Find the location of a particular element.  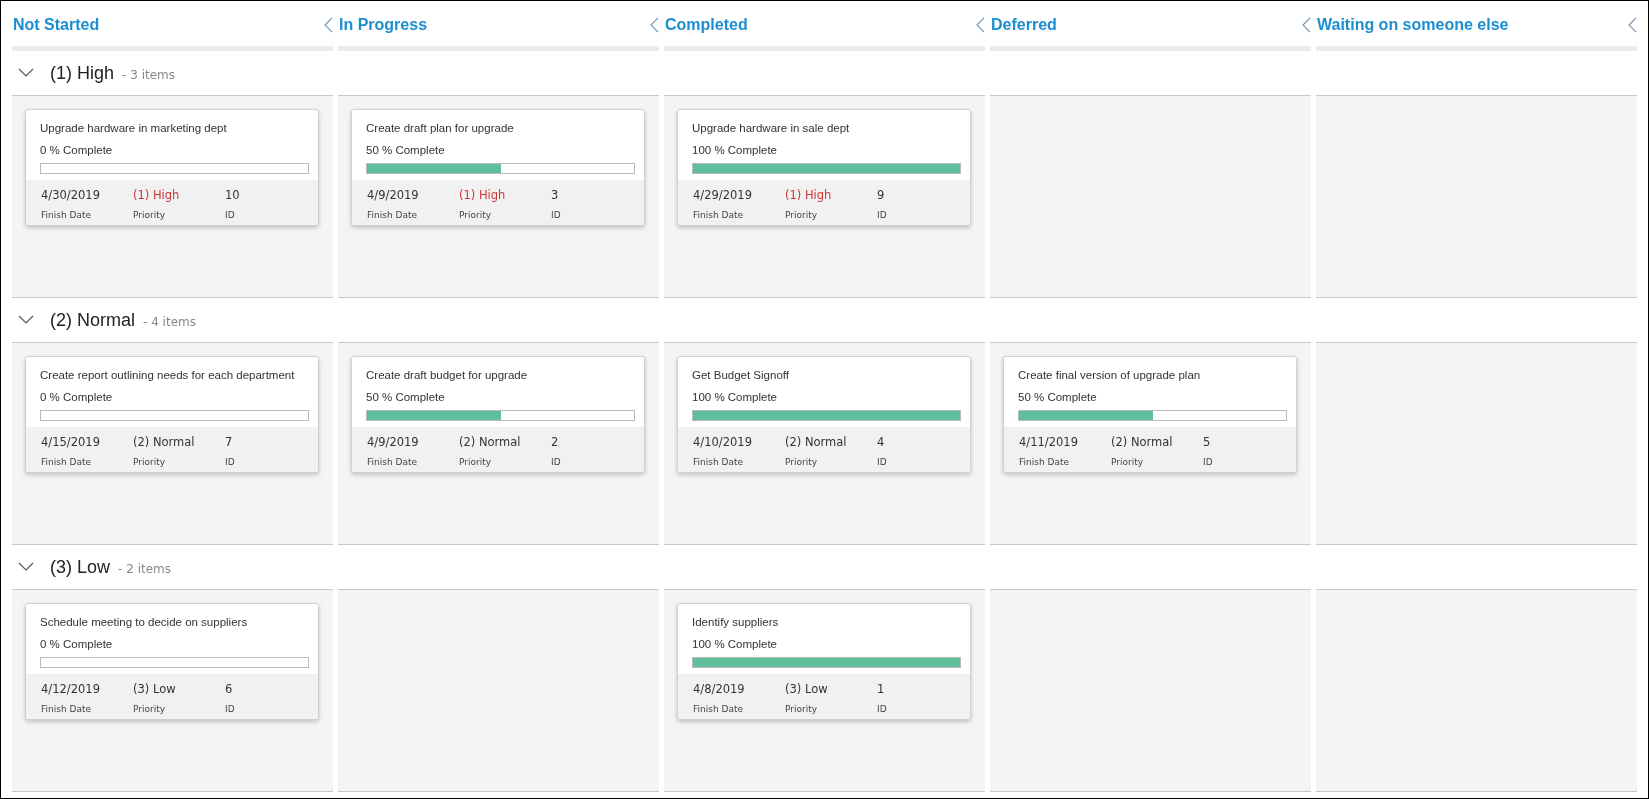

task-card: Upgrade hardware in marketing dept 0 % Complete 4/30/2019 (1) High 10 Finish Date Priority ID is located at coordinates (172, 167).